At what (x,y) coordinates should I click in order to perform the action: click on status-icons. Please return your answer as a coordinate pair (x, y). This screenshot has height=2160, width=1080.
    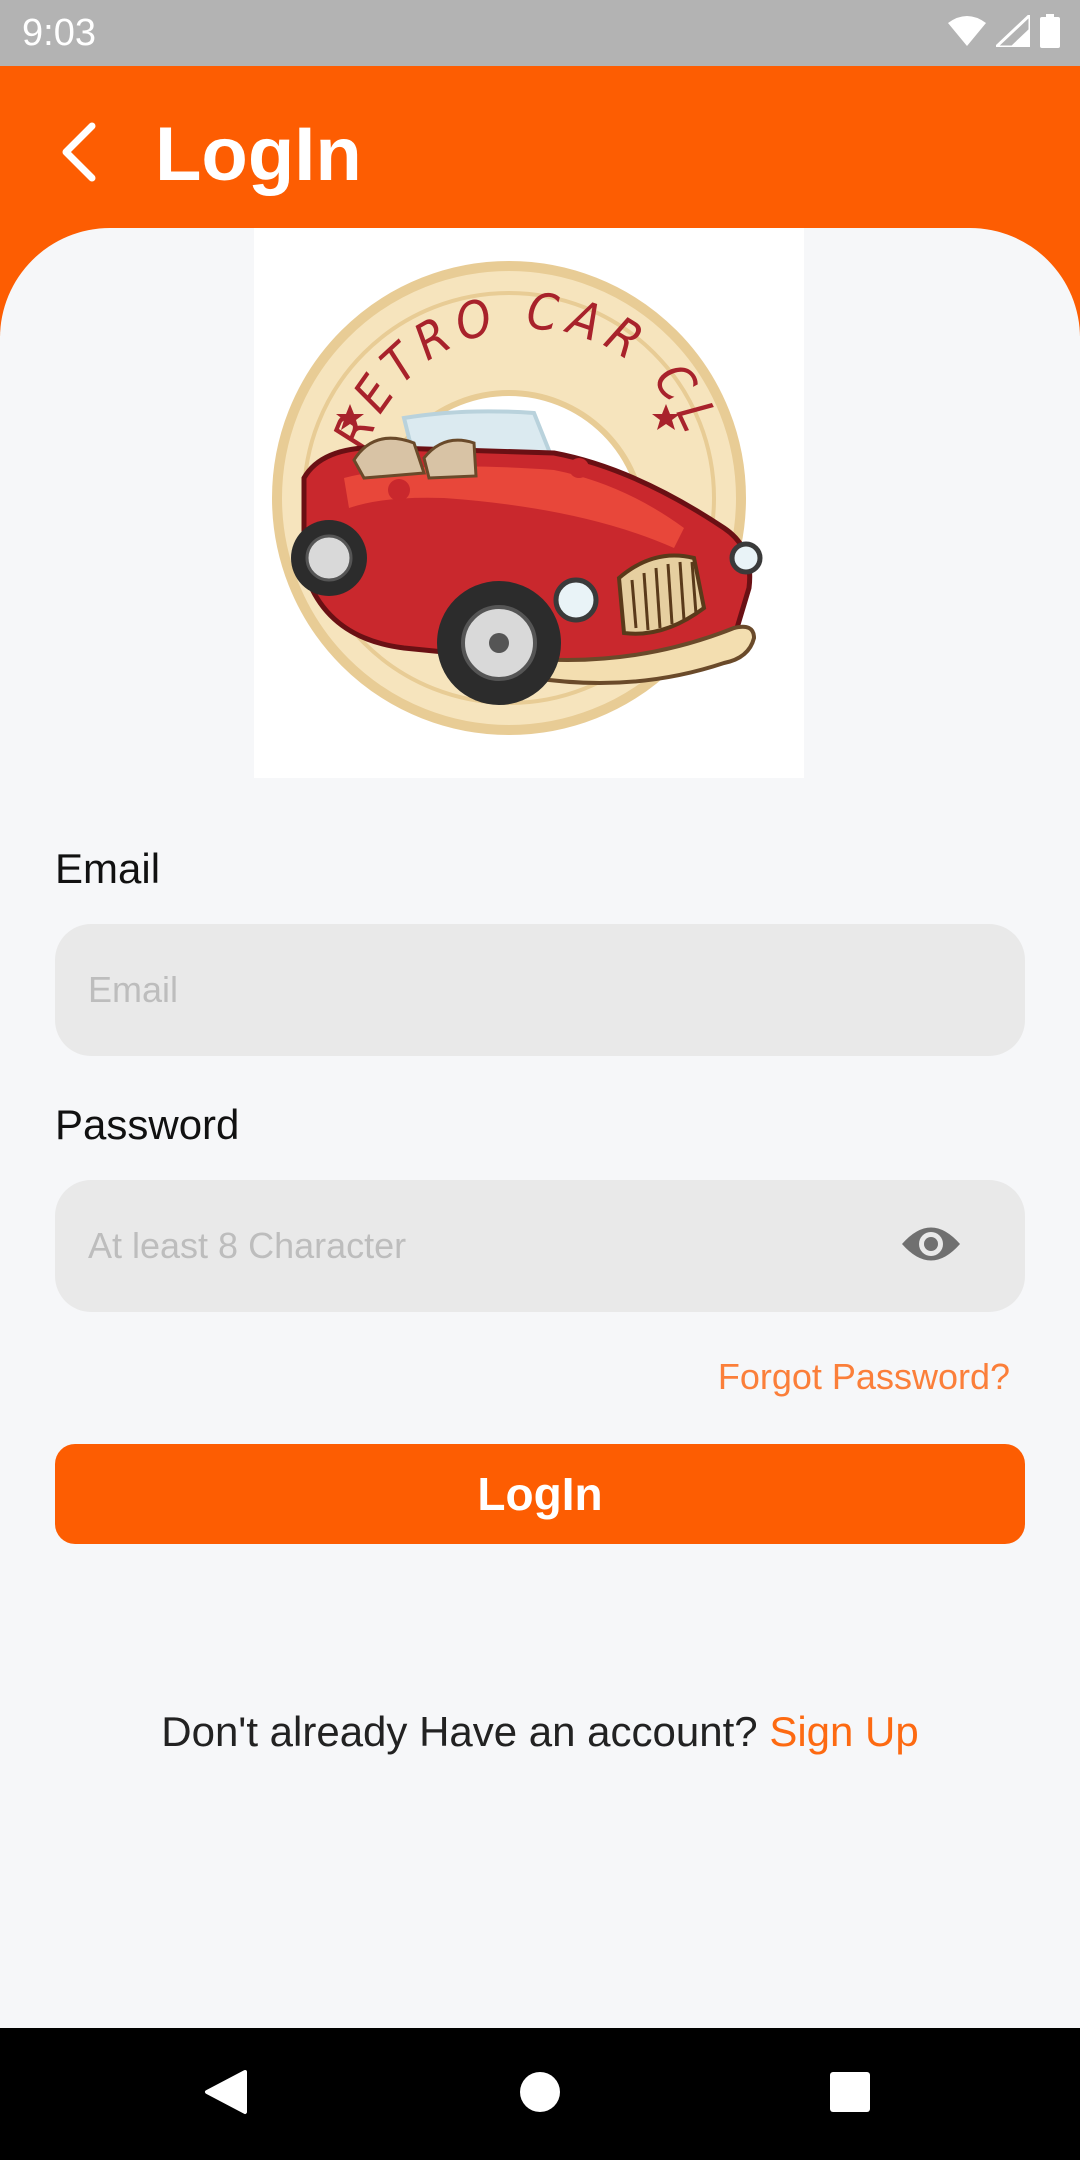
    Looking at the image, I should click on (1004, 32).